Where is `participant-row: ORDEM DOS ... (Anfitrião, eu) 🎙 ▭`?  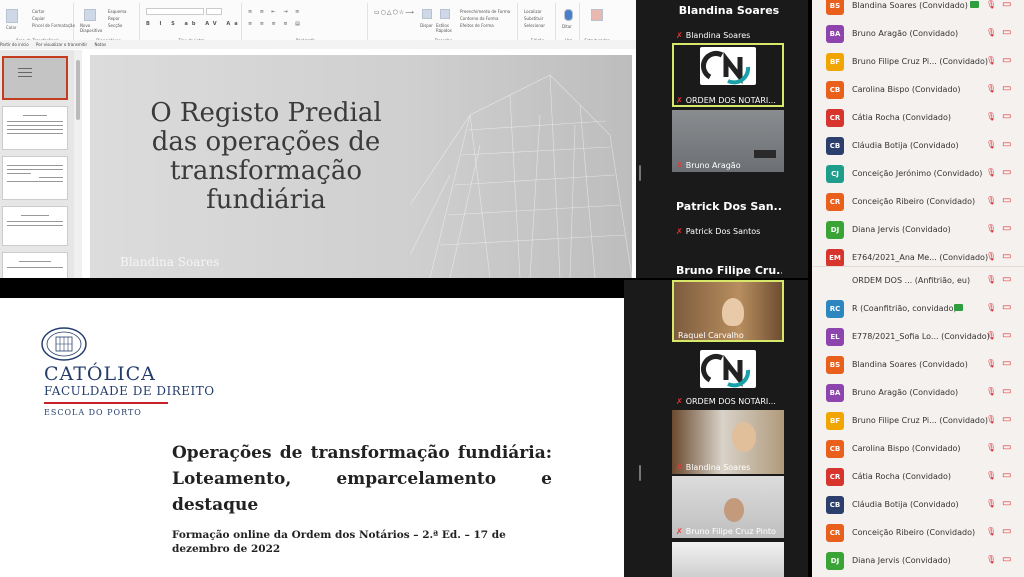 participant-row: ORDEM DOS ... (Anfitrião, eu) 🎙 ▭ is located at coordinates (918, 281).